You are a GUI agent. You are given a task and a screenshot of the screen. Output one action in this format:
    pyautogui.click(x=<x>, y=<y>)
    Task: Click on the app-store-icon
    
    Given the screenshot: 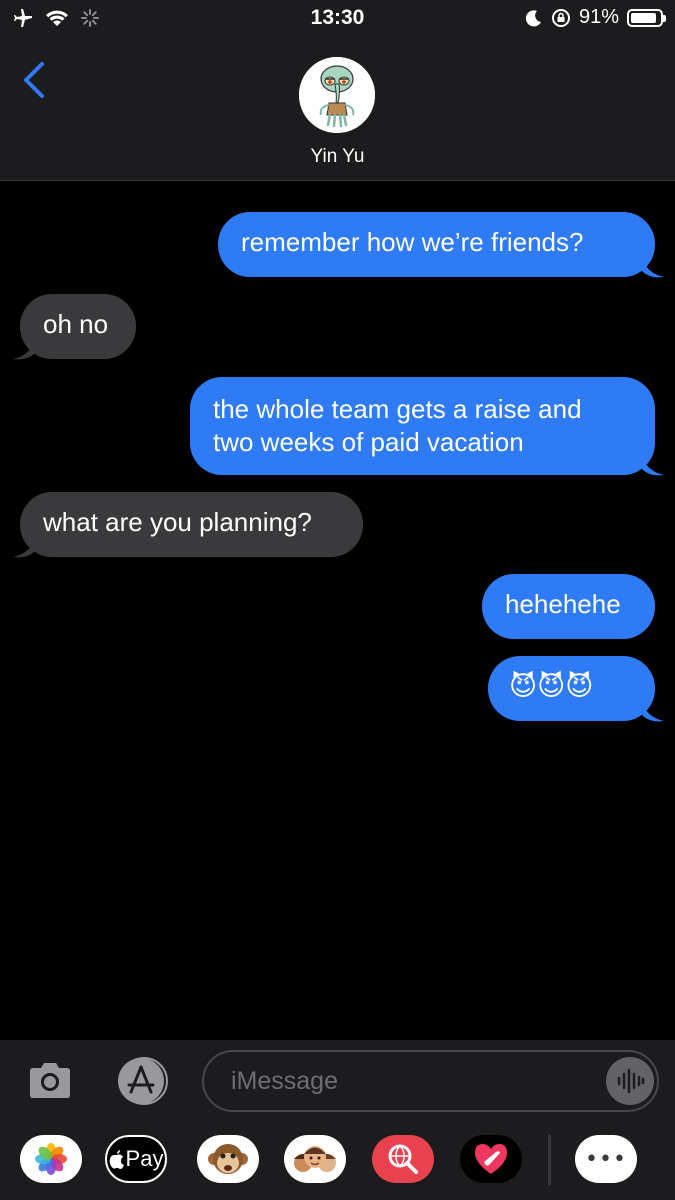 What is the action you would take?
    pyautogui.click(x=143, y=1081)
    